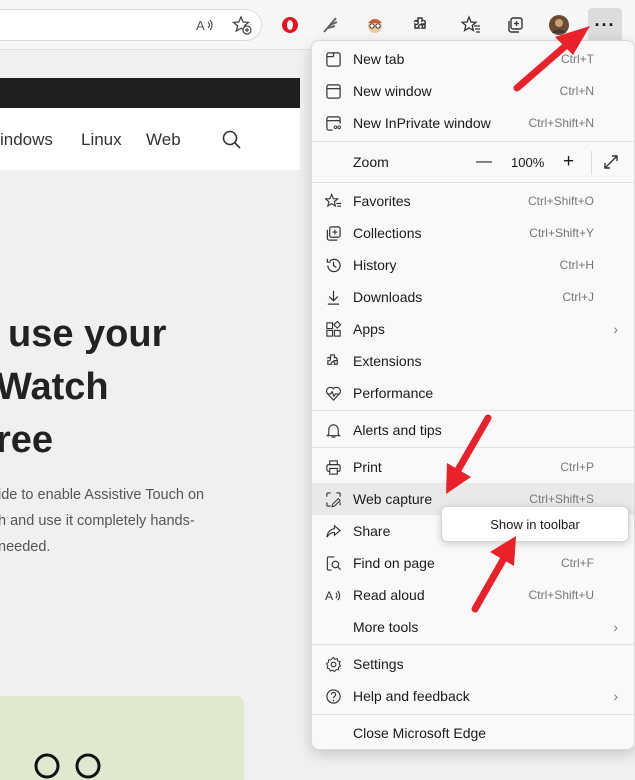 The height and width of the screenshot is (780, 635). Describe the element at coordinates (568, 162) in the screenshot. I see `zoom-in-button: +` at that location.